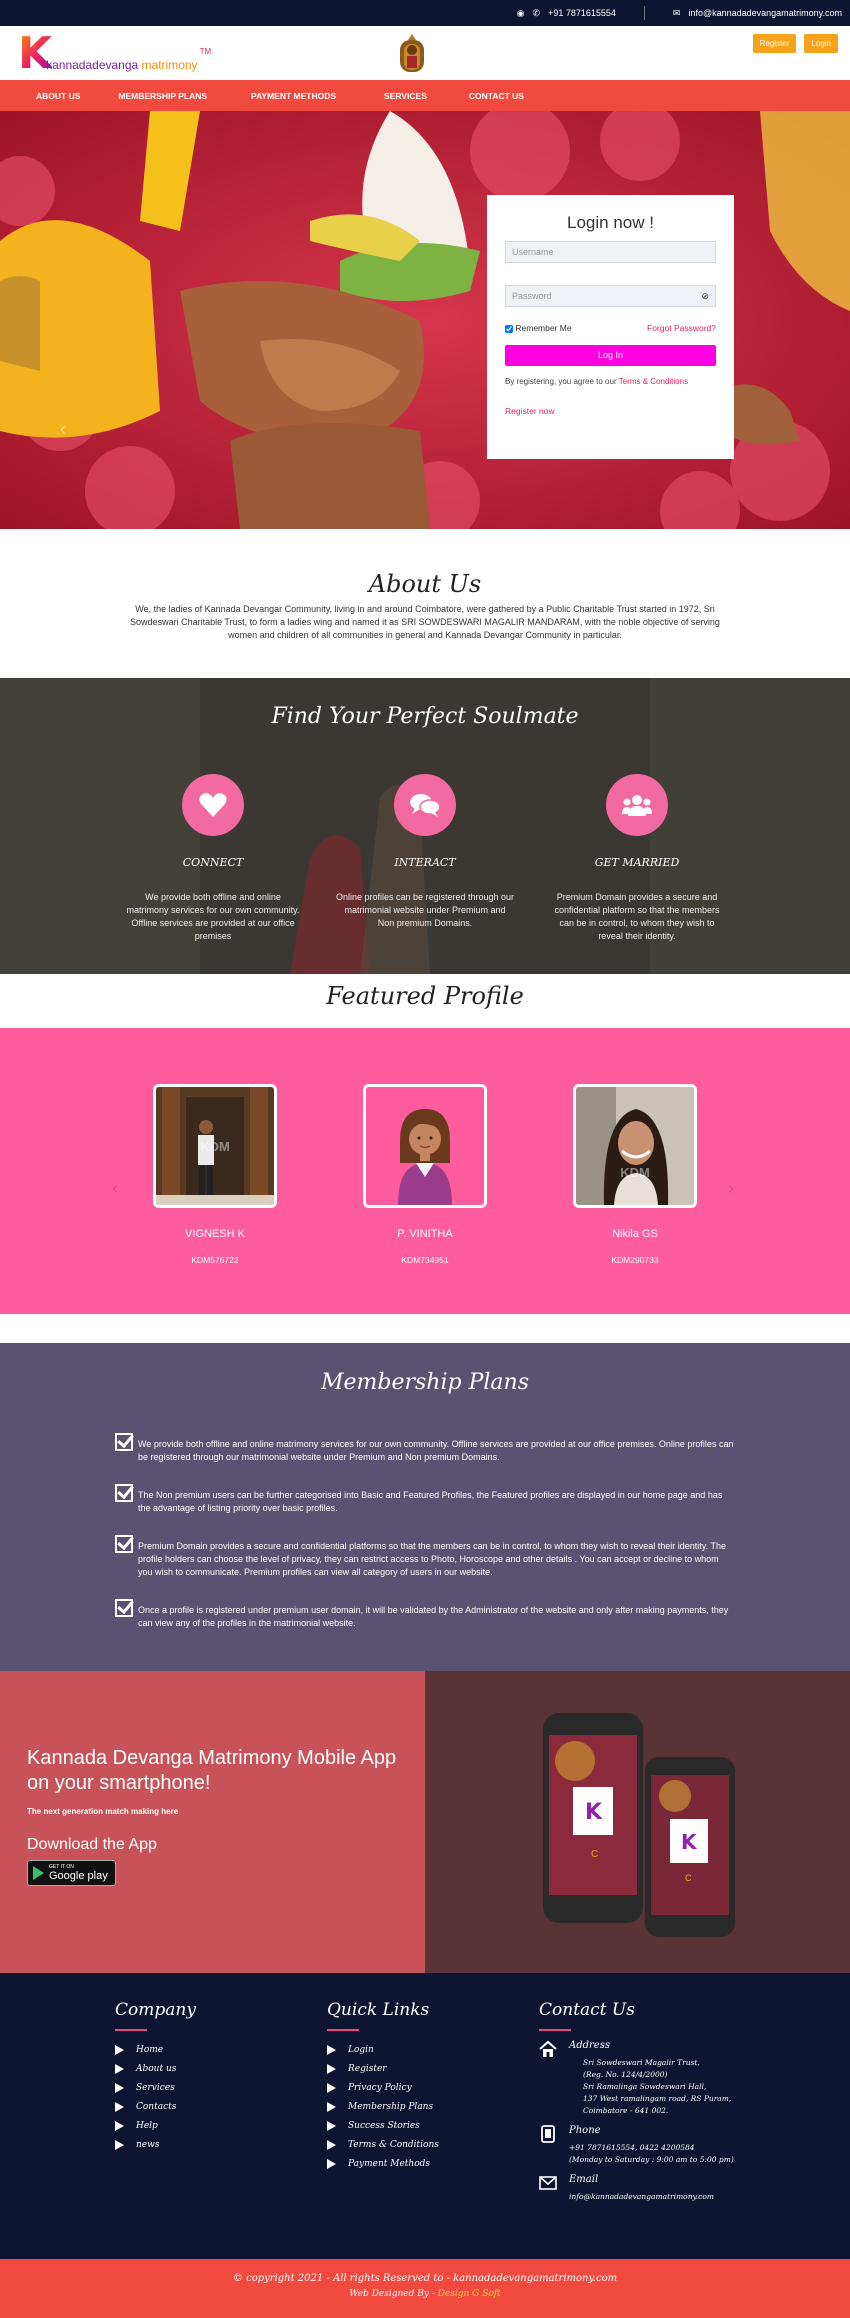 This screenshot has height=2318, width=850. Describe the element at coordinates (425, 2294) in the screenshot. I see `designed-by: Web Designed By - Design G Soft` at that location.